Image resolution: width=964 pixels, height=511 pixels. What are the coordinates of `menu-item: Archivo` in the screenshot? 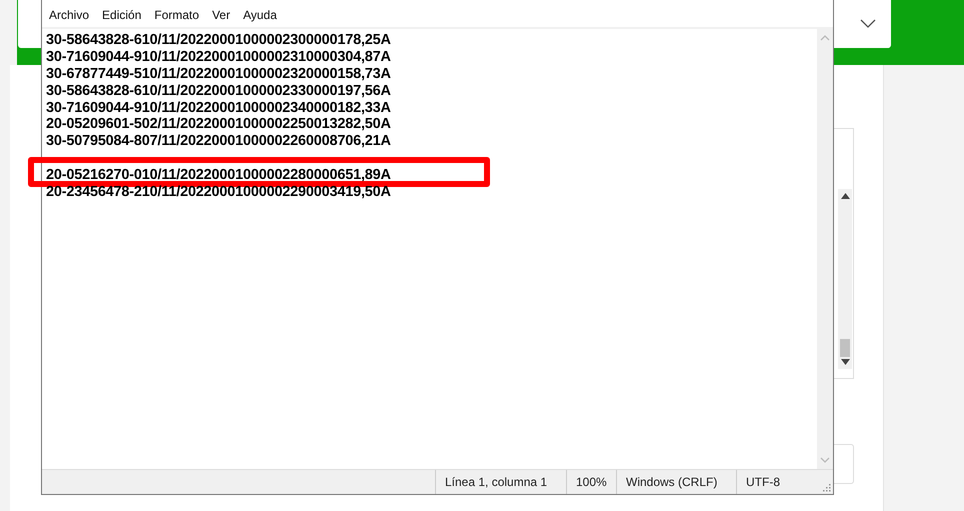 It's located at (72, 16).